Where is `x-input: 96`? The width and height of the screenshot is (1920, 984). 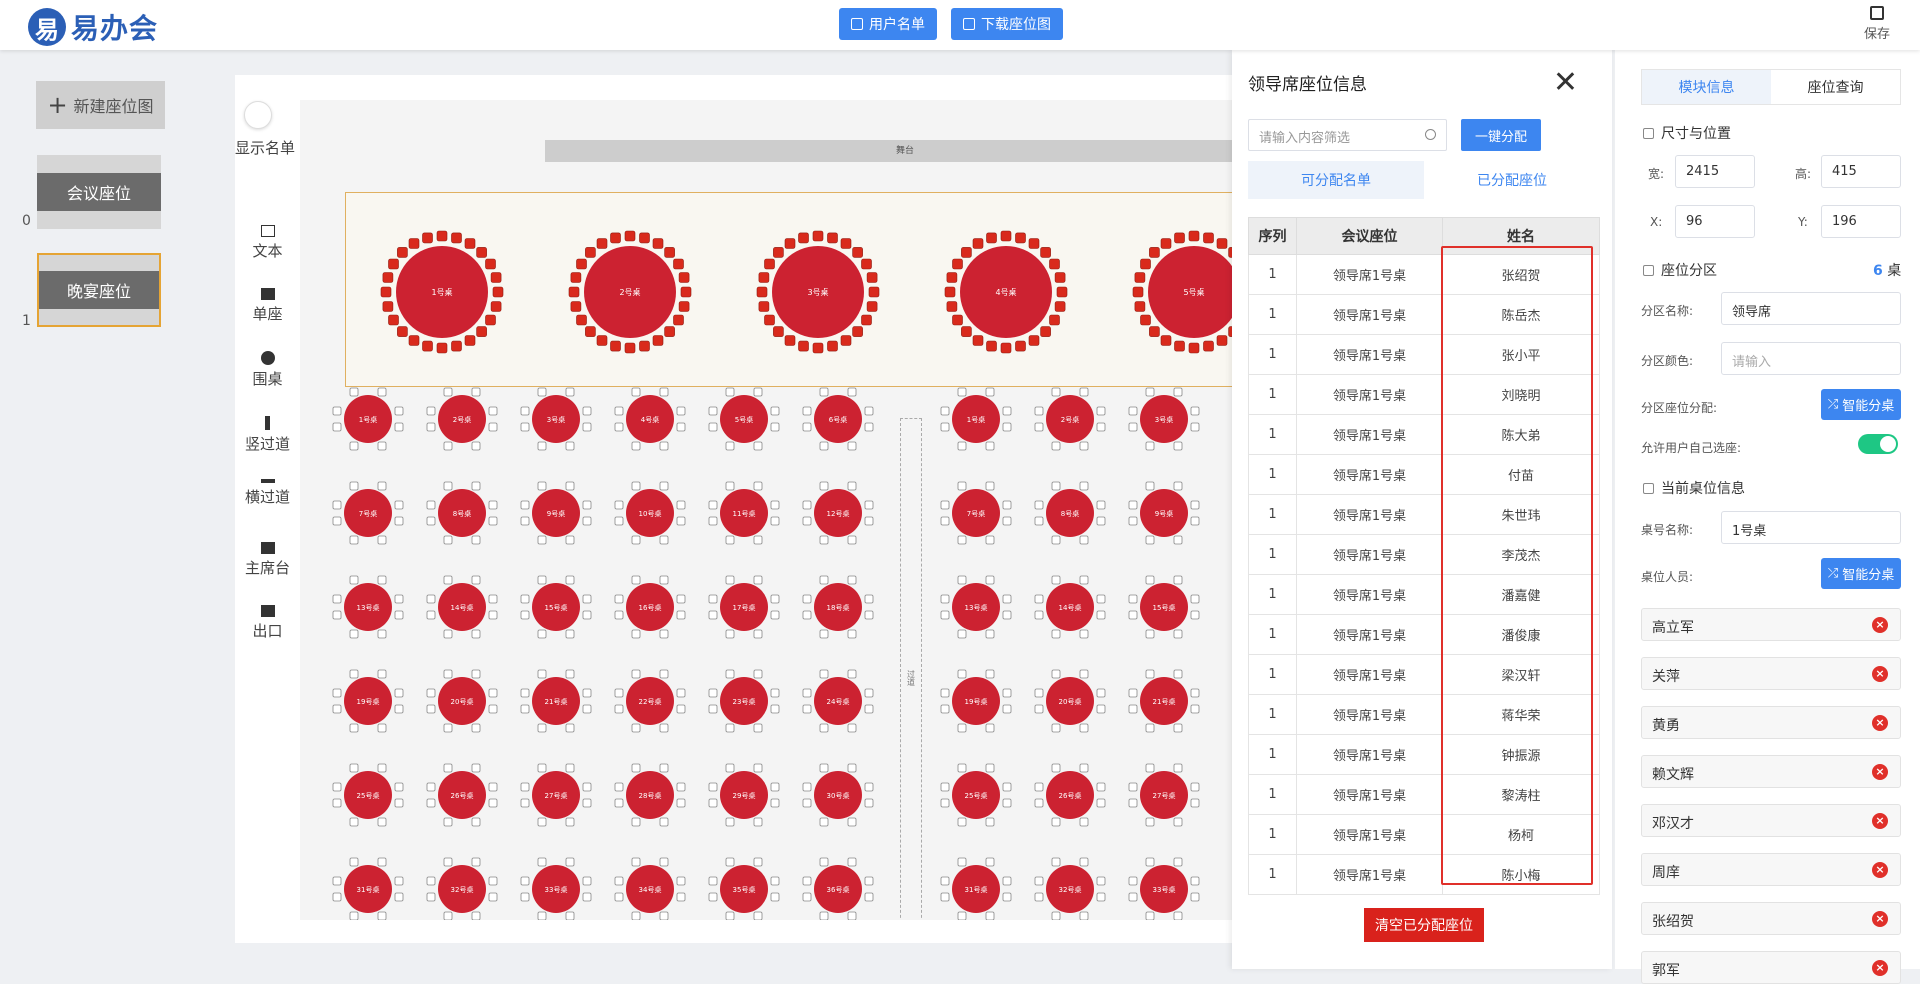 x-input: 96 is located at coordinates (1715, 221).